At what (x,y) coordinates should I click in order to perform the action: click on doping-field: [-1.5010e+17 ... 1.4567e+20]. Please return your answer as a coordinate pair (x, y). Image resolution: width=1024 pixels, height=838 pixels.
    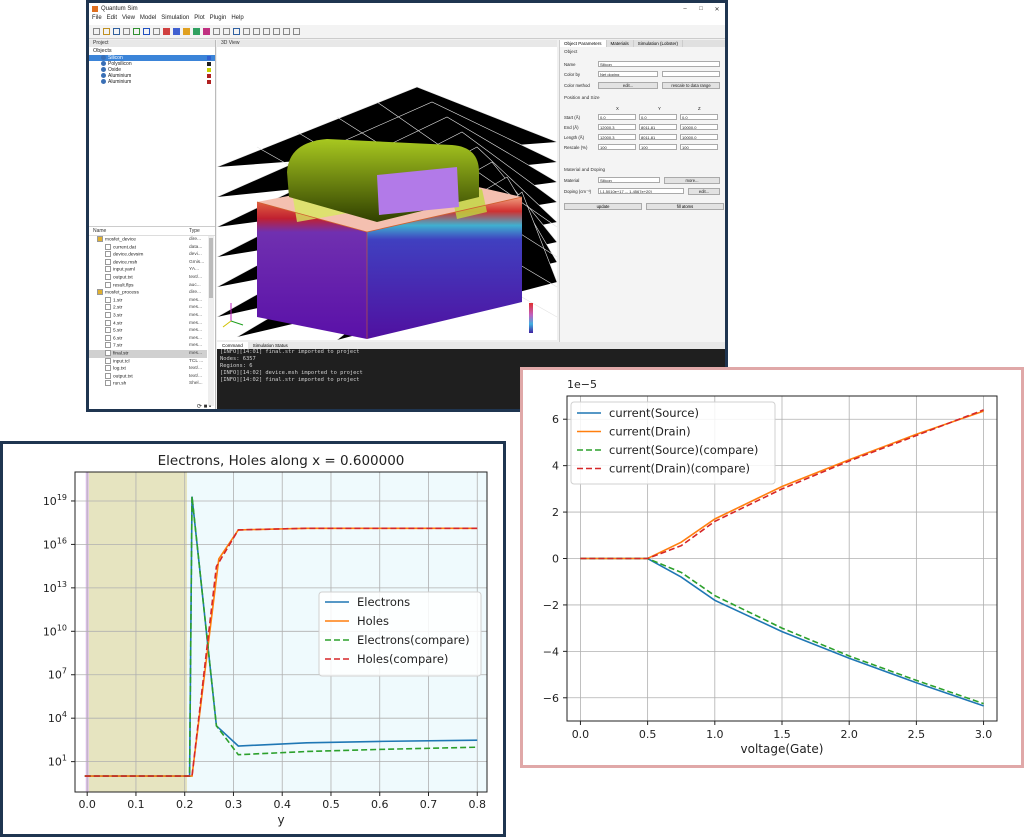
    Looking at the image, I should click on (641, 191).